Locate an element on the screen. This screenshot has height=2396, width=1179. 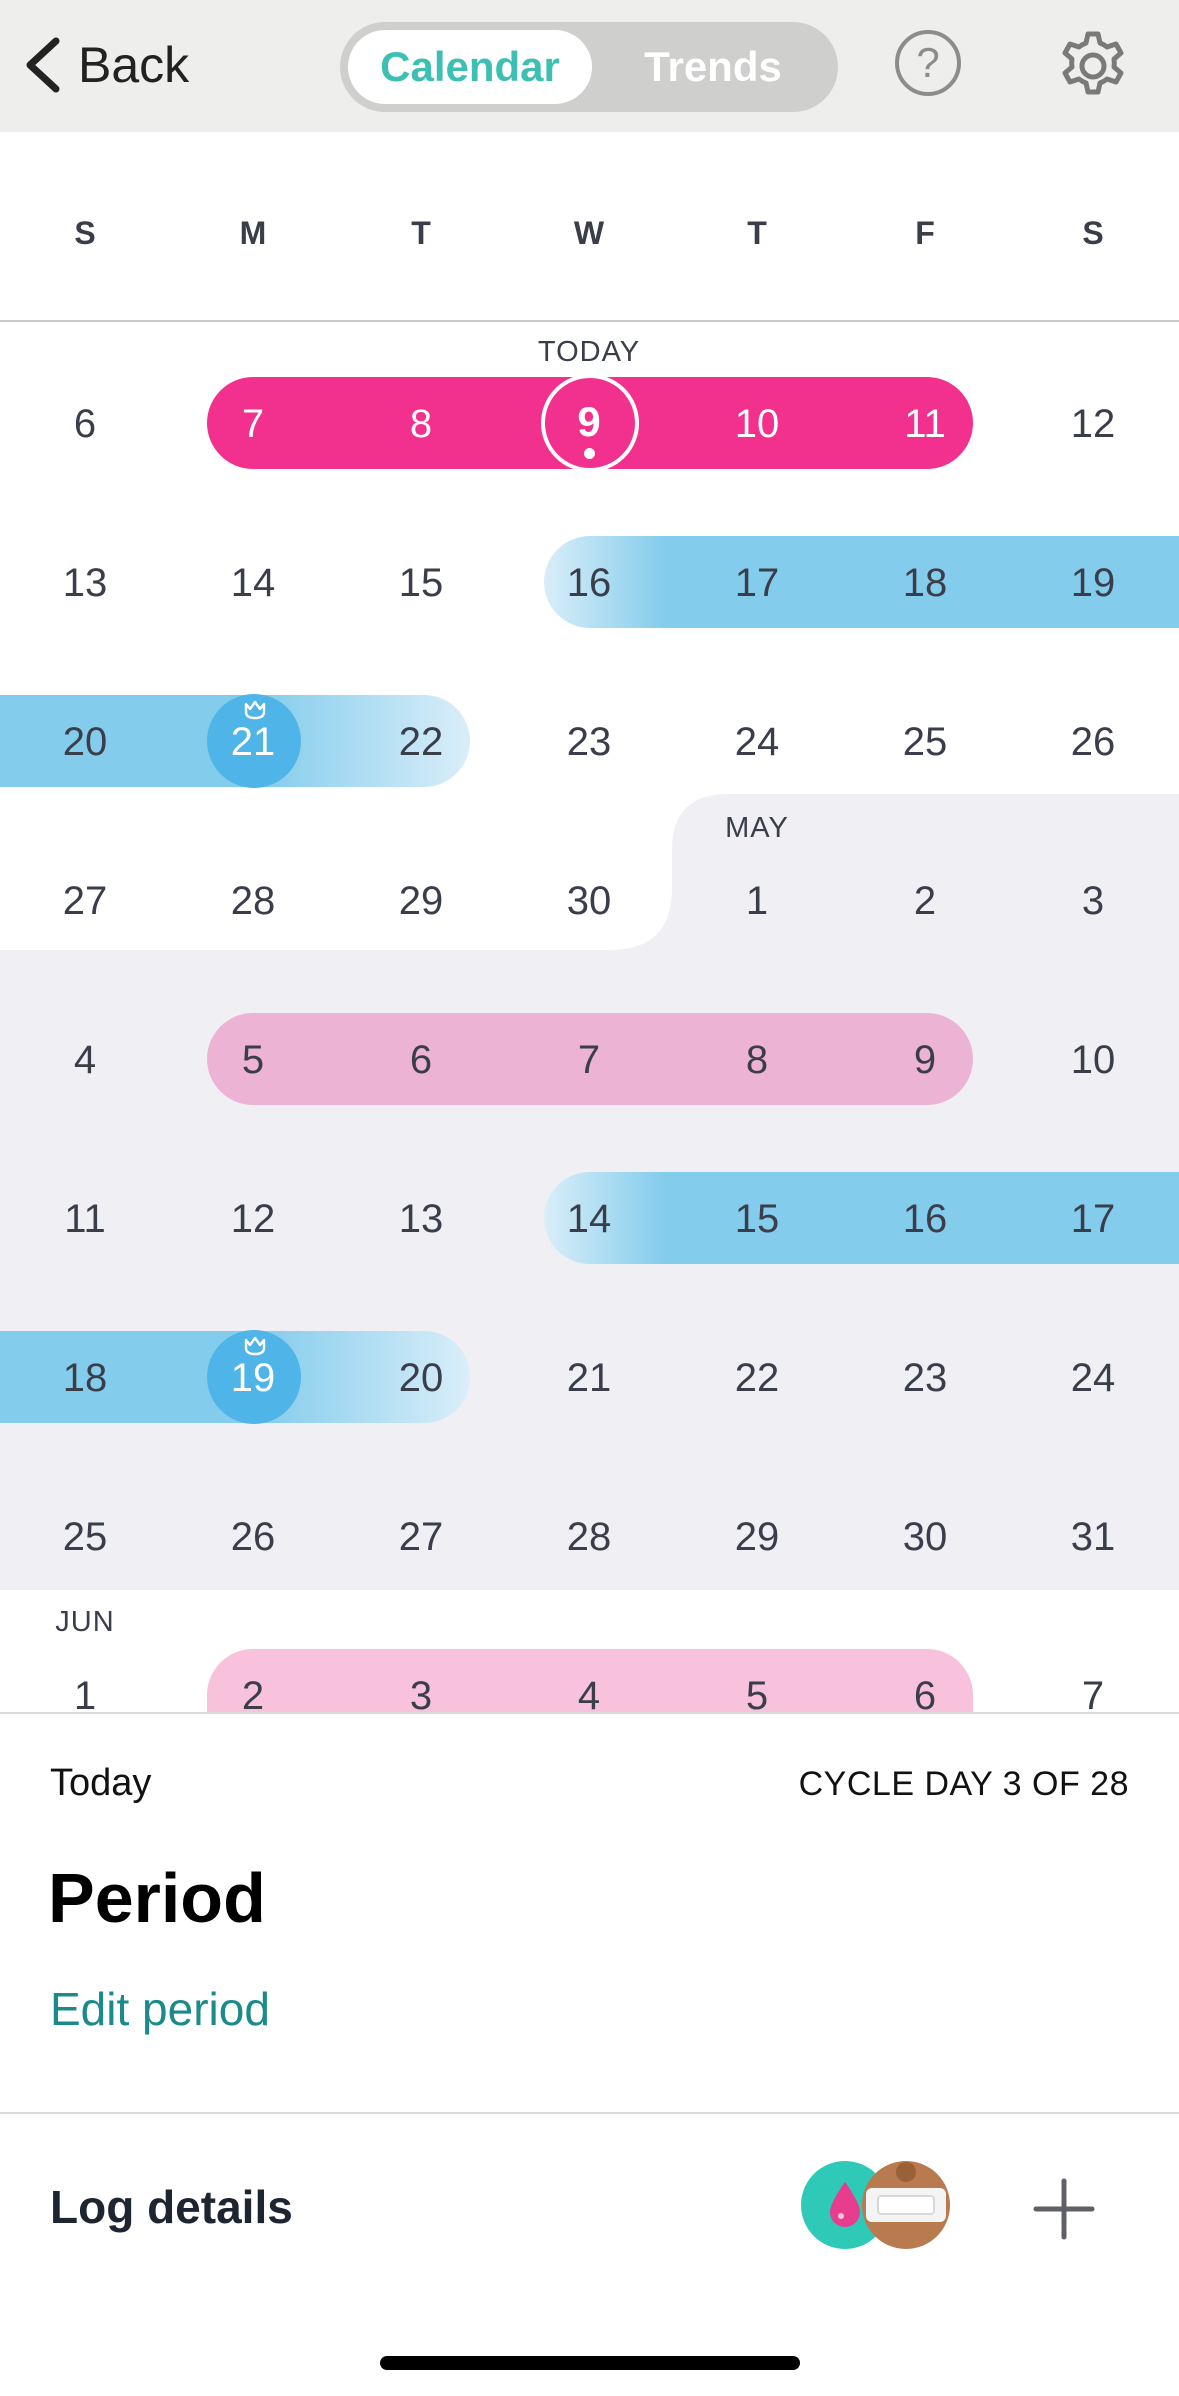
weekday-thu: T is located at coordinates (757, 233).